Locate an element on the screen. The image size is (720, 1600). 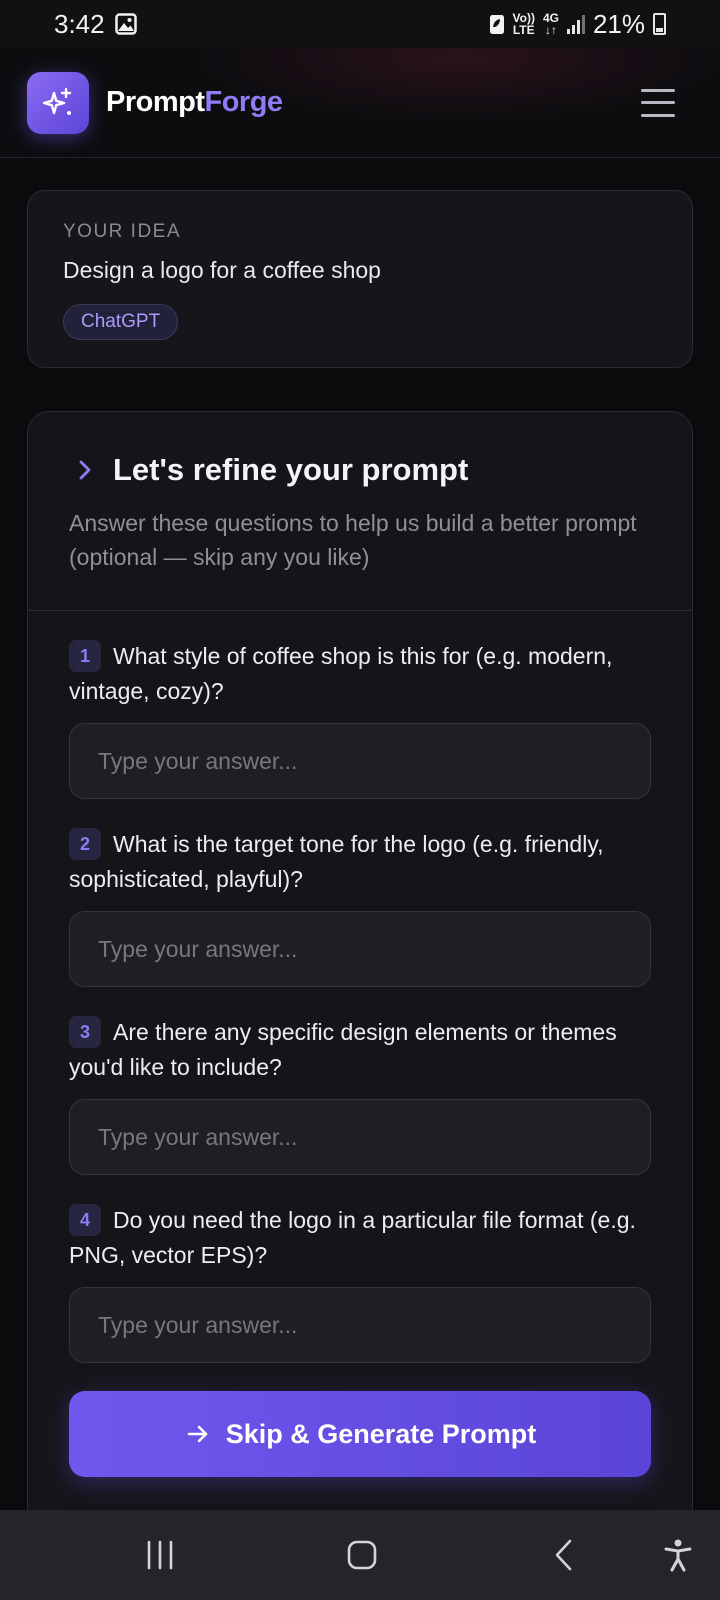
gallery-notification-icon is located at coordinates (125, 24).